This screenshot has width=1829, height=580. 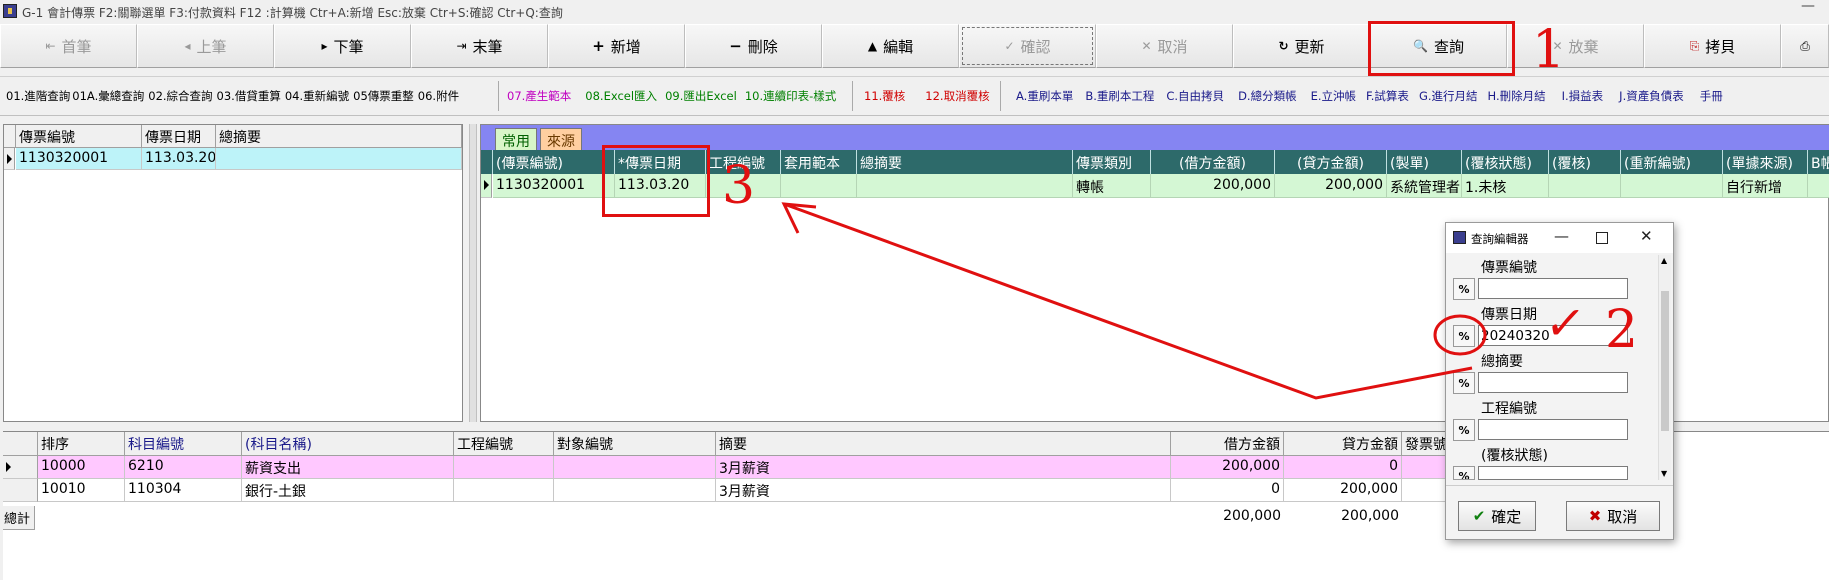 I want to click on annotation-overlay, so click(x=1134, y=301).